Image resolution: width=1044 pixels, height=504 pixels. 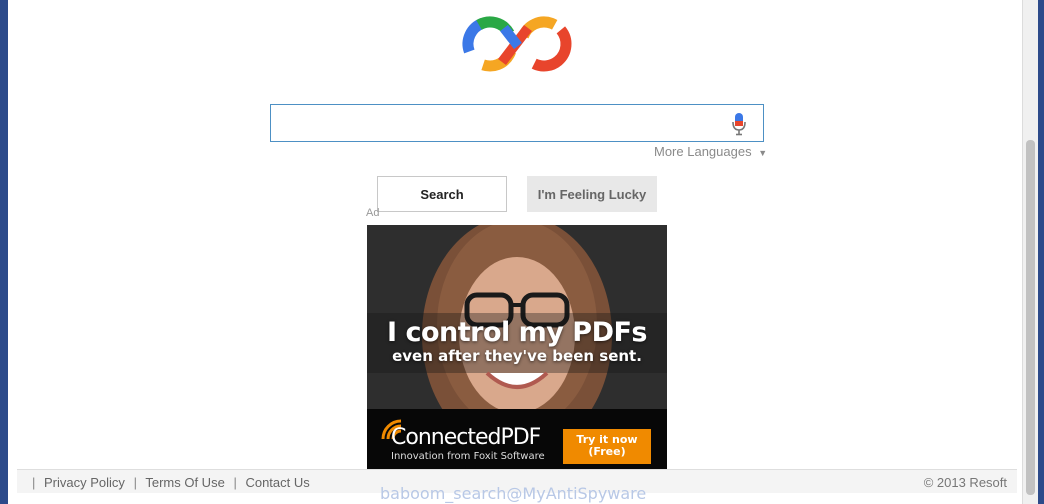 I want to click on more-languages-dropdown: More Languages ▼, so click(x=710, y=151).